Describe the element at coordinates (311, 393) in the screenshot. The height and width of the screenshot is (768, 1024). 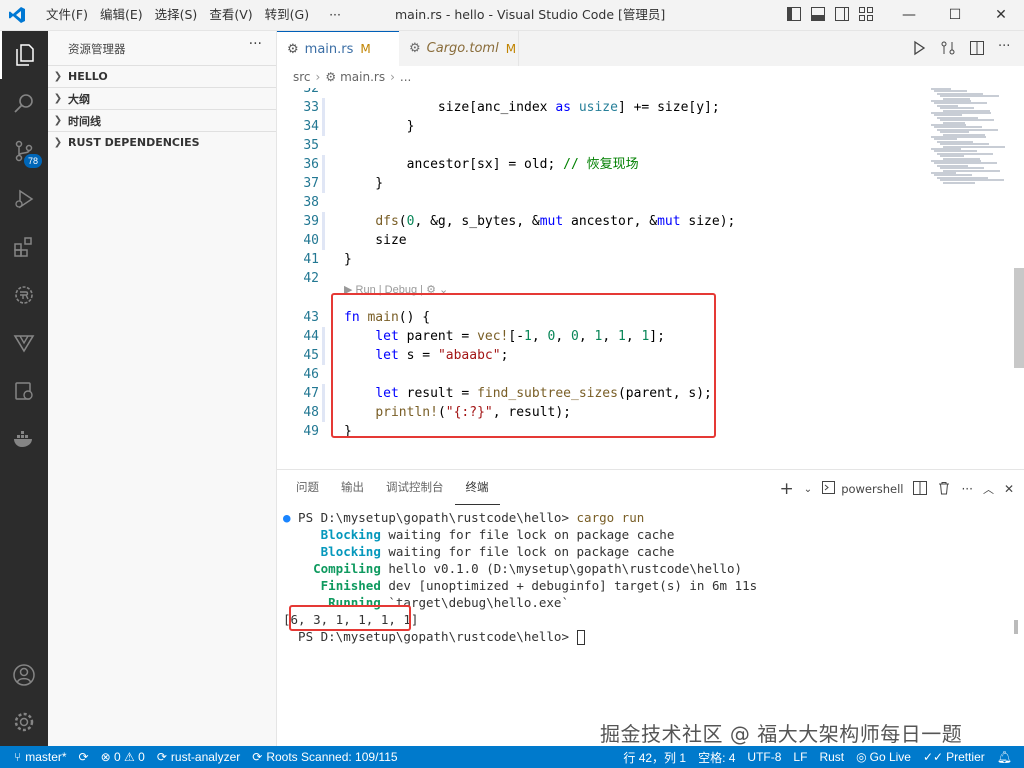
I see `line-number: 47` at that location.